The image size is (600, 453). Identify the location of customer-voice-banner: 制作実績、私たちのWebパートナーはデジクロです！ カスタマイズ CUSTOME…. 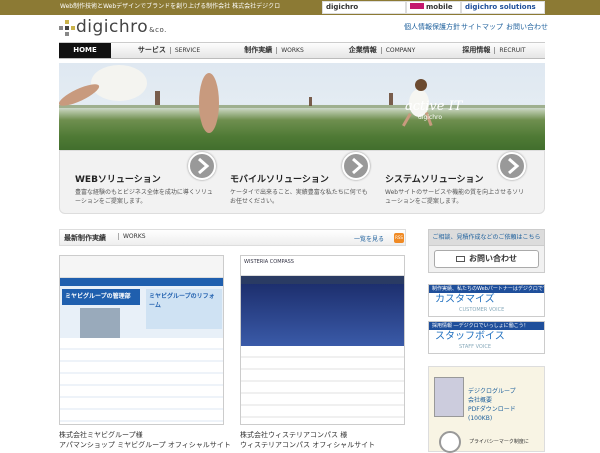
(486, 300).